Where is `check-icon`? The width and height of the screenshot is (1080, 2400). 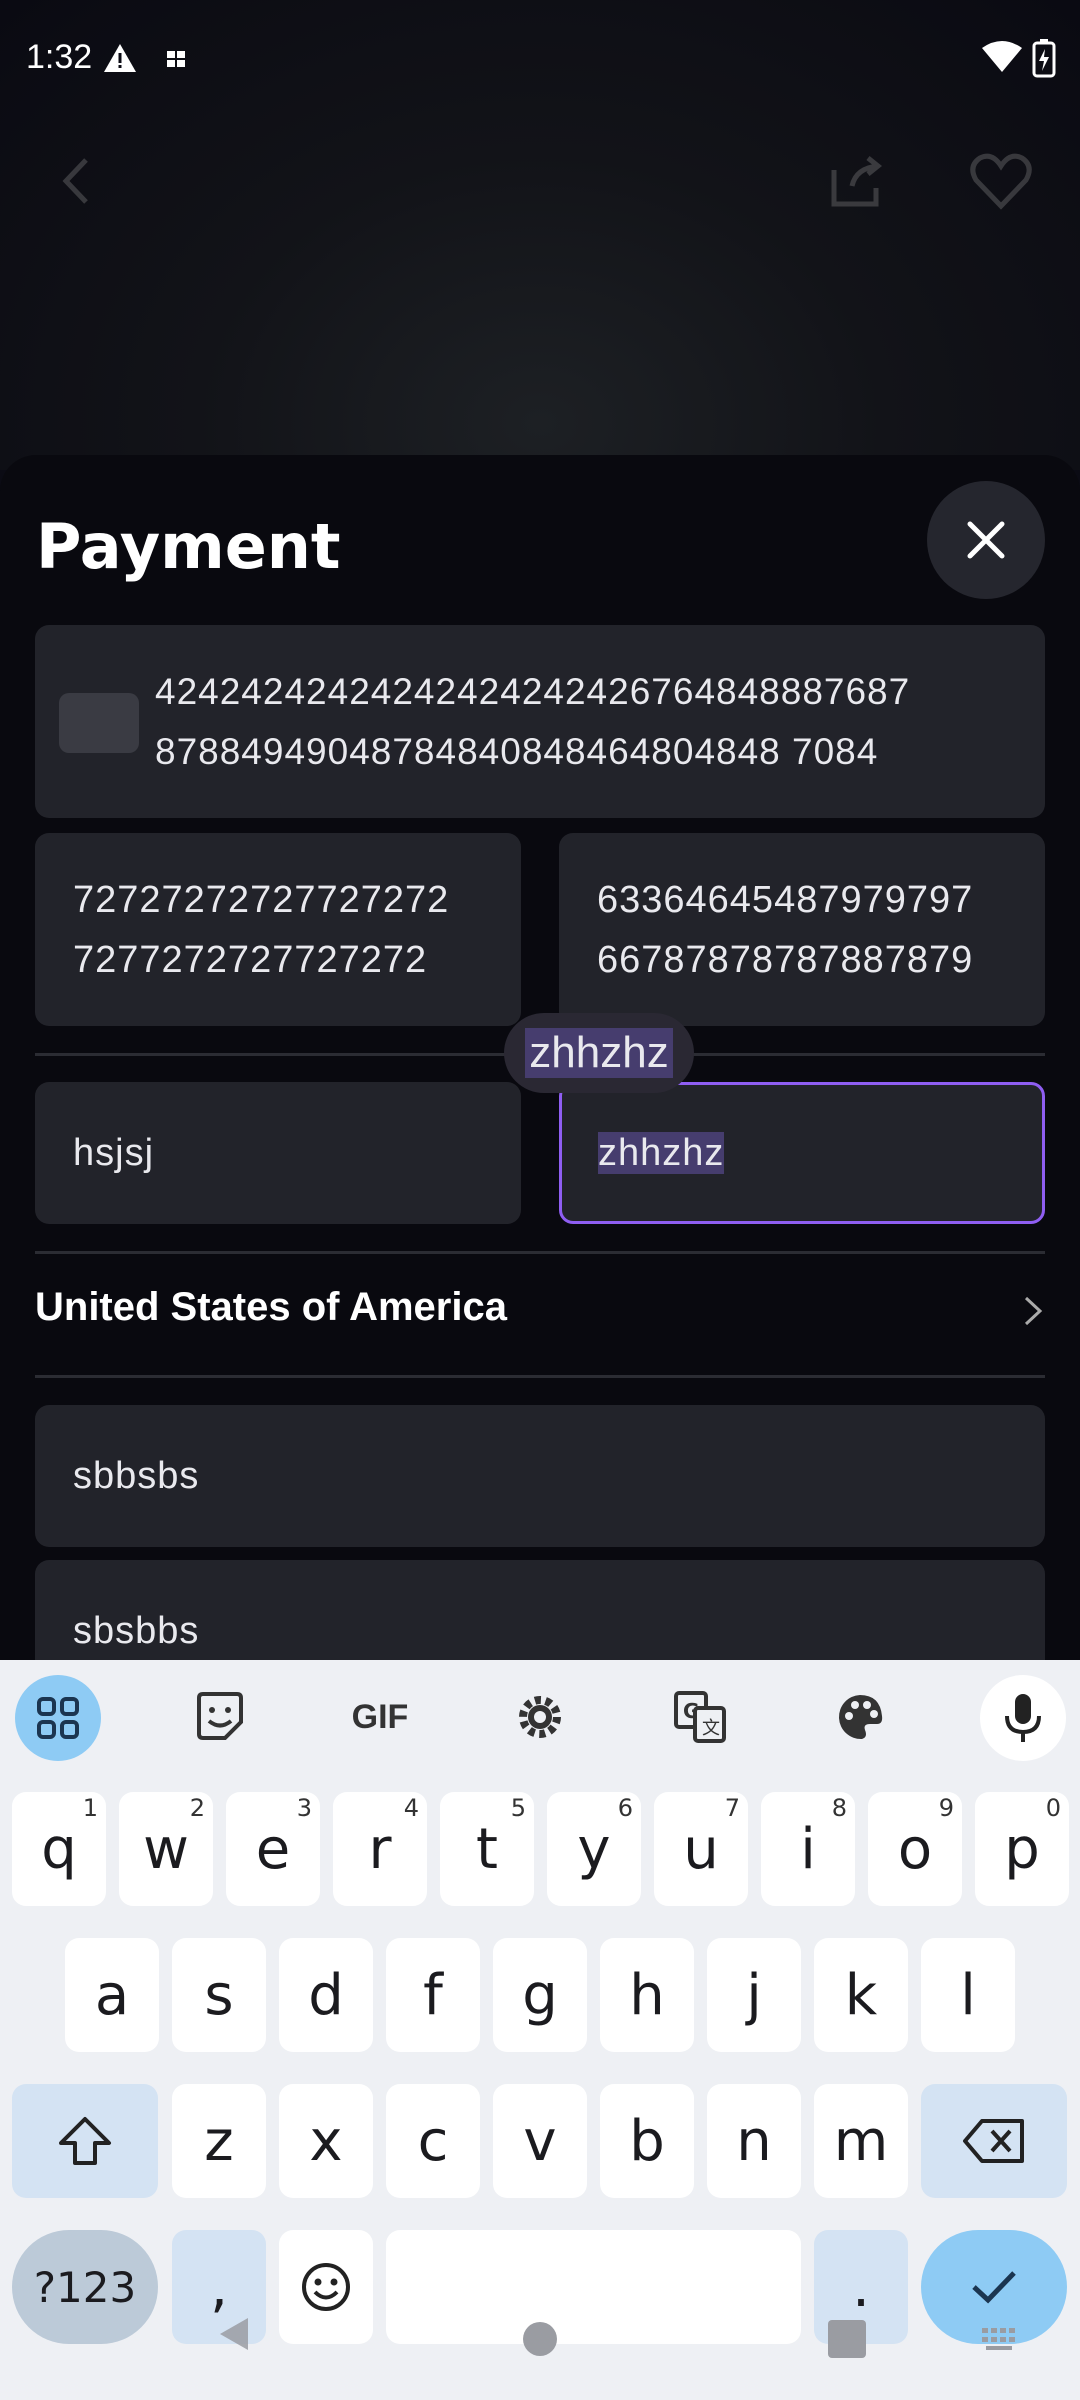 check-icon is located at coordinates (994, 2287).